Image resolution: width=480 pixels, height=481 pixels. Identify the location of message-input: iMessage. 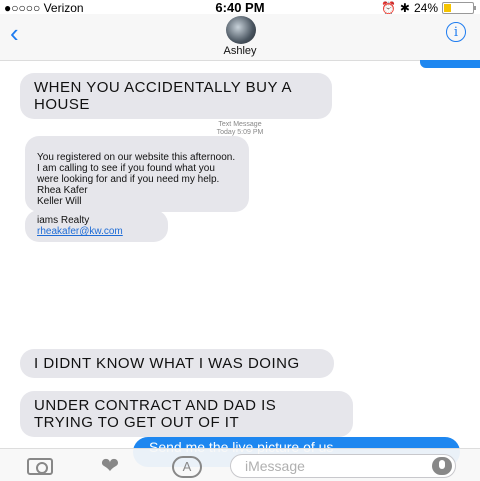
(343, 466).